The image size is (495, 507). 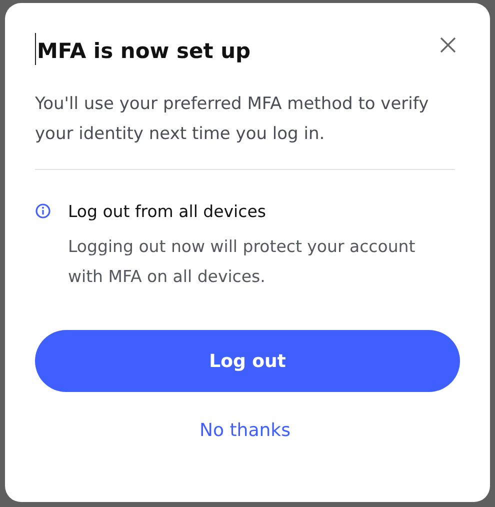 I want to click on notice-heading: Log out from all devices, so click(x=167, y=212).